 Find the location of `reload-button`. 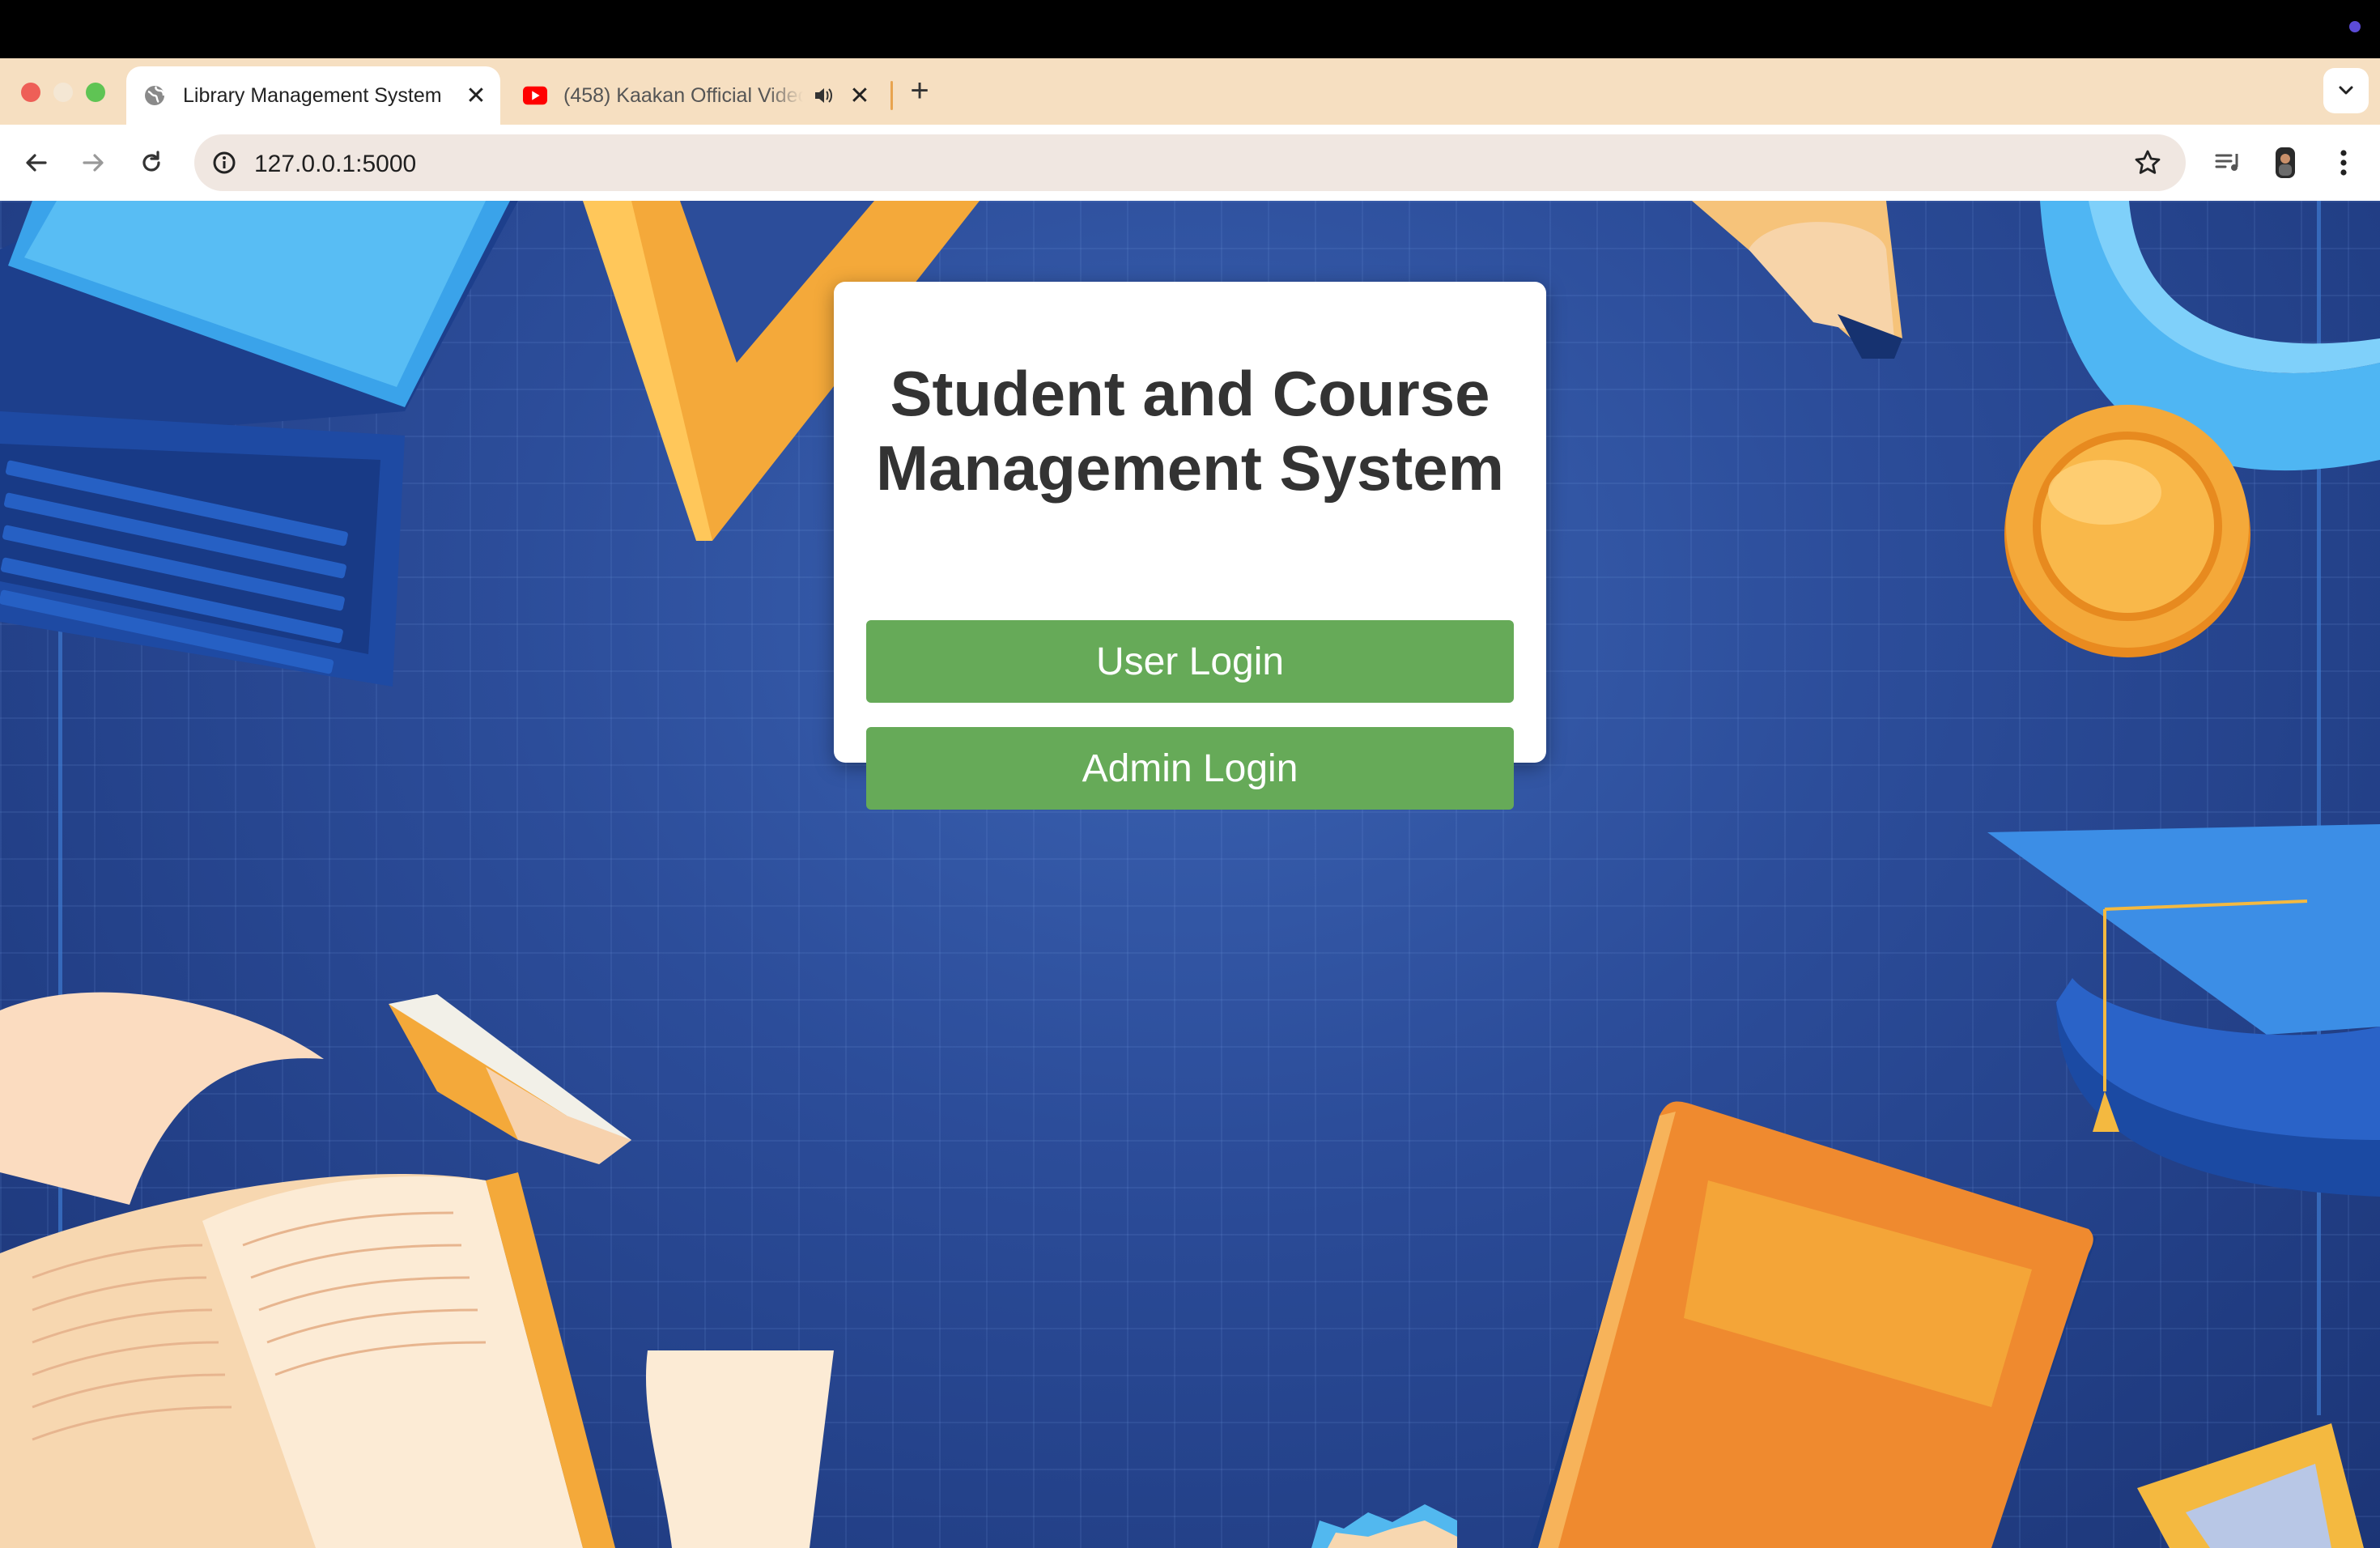

reload-button is located at coordinates (151, 162).